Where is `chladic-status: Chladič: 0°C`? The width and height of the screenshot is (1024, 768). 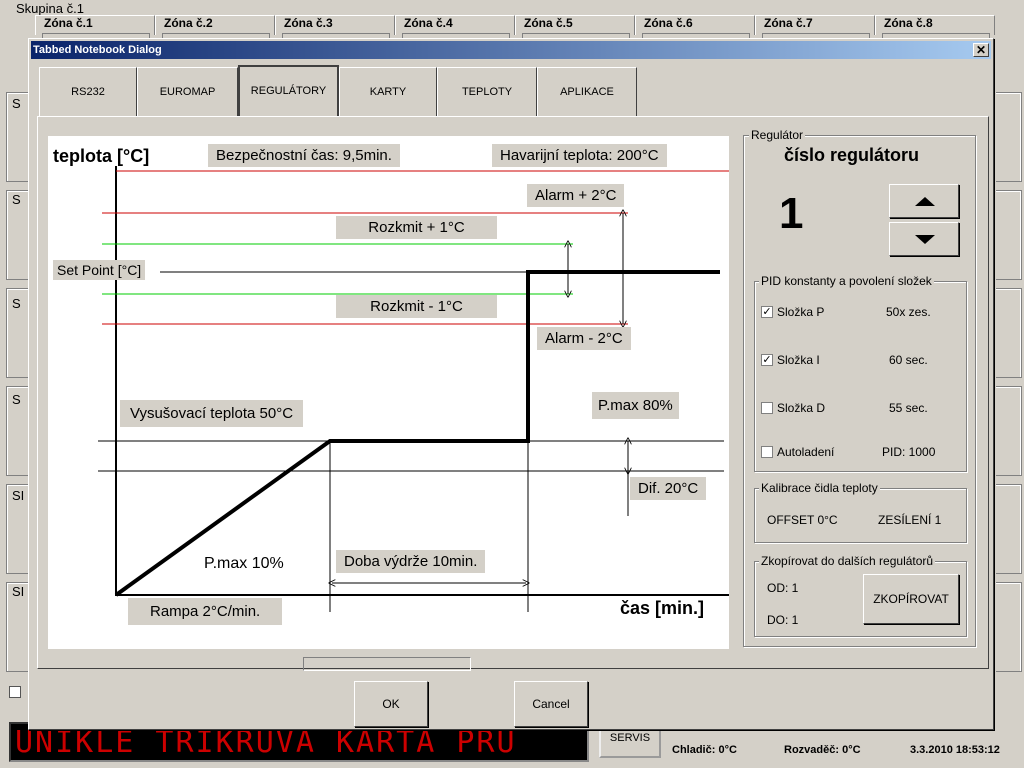
chladic-status: Chladič: 0°C is located at coordinates (704, 750).